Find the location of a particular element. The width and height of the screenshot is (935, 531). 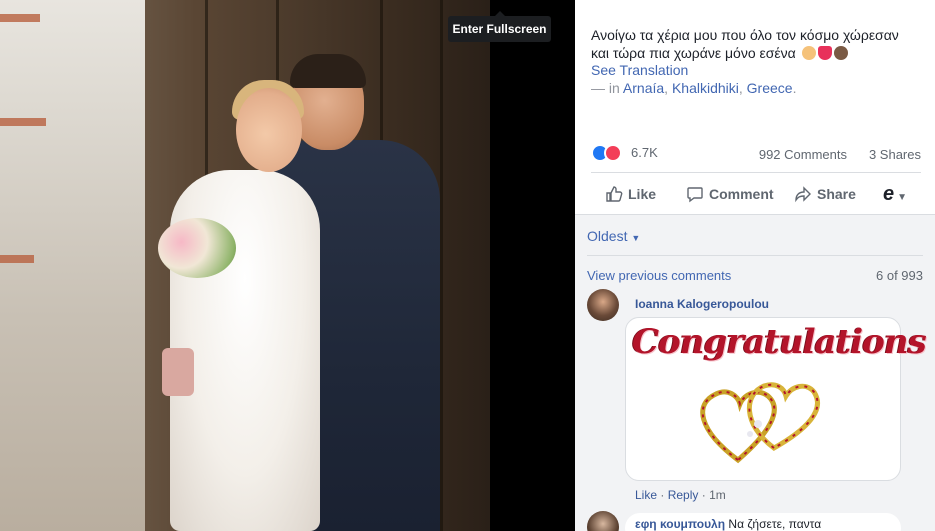

action-bar: Like Comment Share e ▼ is located at coordinates (756, 194).